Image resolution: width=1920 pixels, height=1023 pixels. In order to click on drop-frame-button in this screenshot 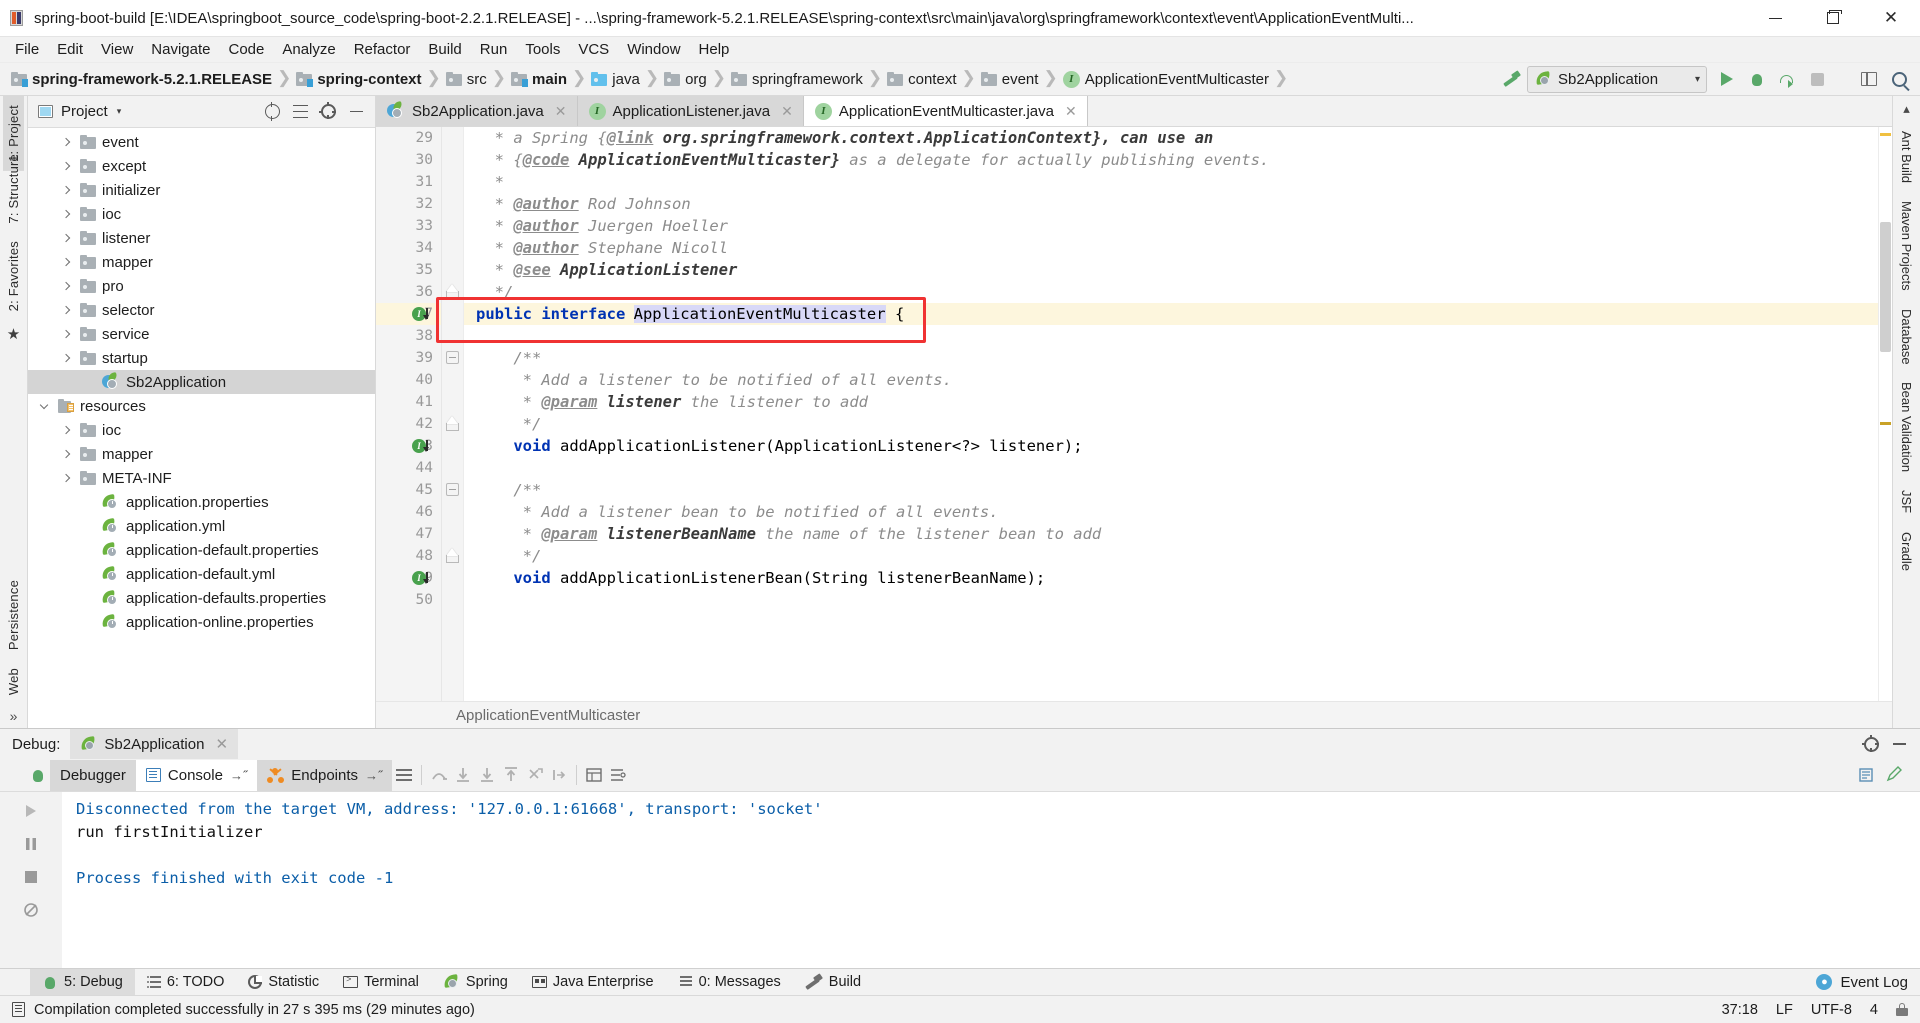, I will do `click(535, 775)`.